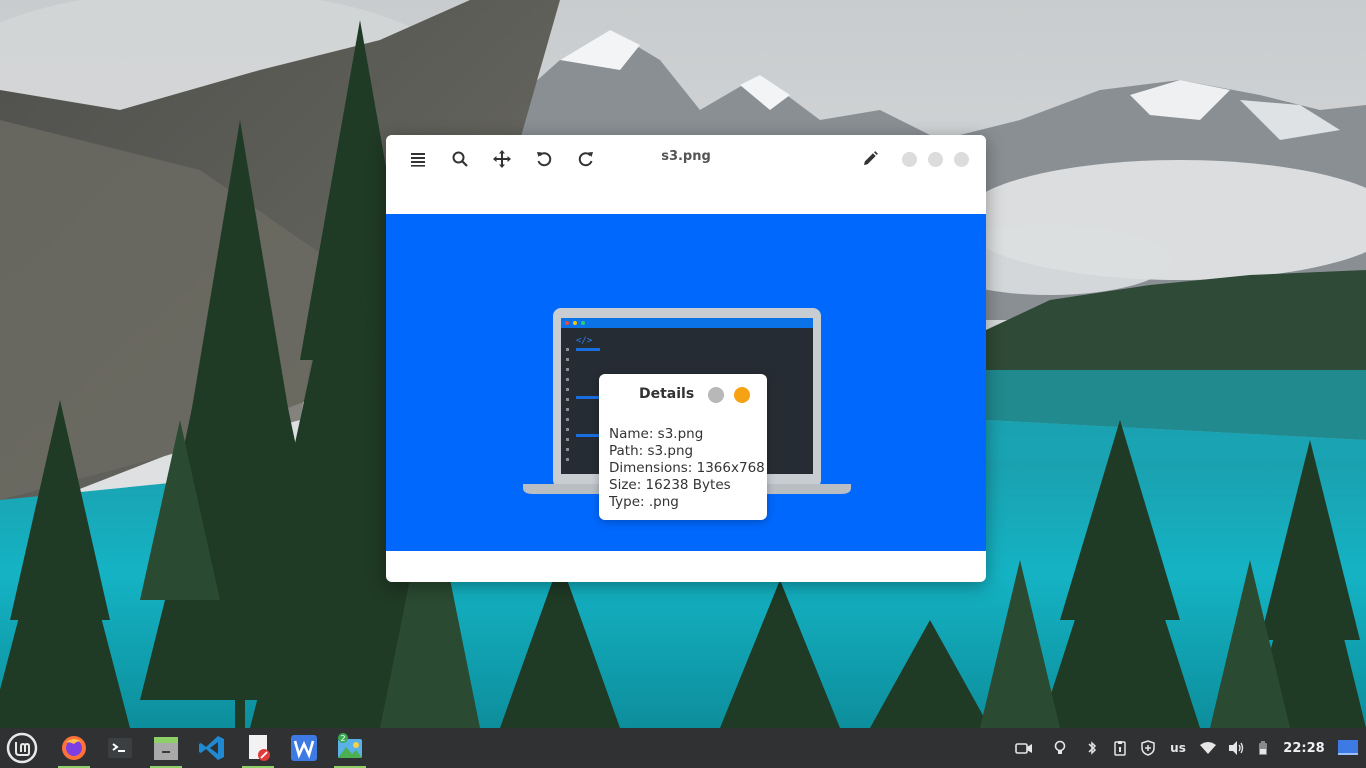  I want to click on show-desktop-button, so click(1348, 748).